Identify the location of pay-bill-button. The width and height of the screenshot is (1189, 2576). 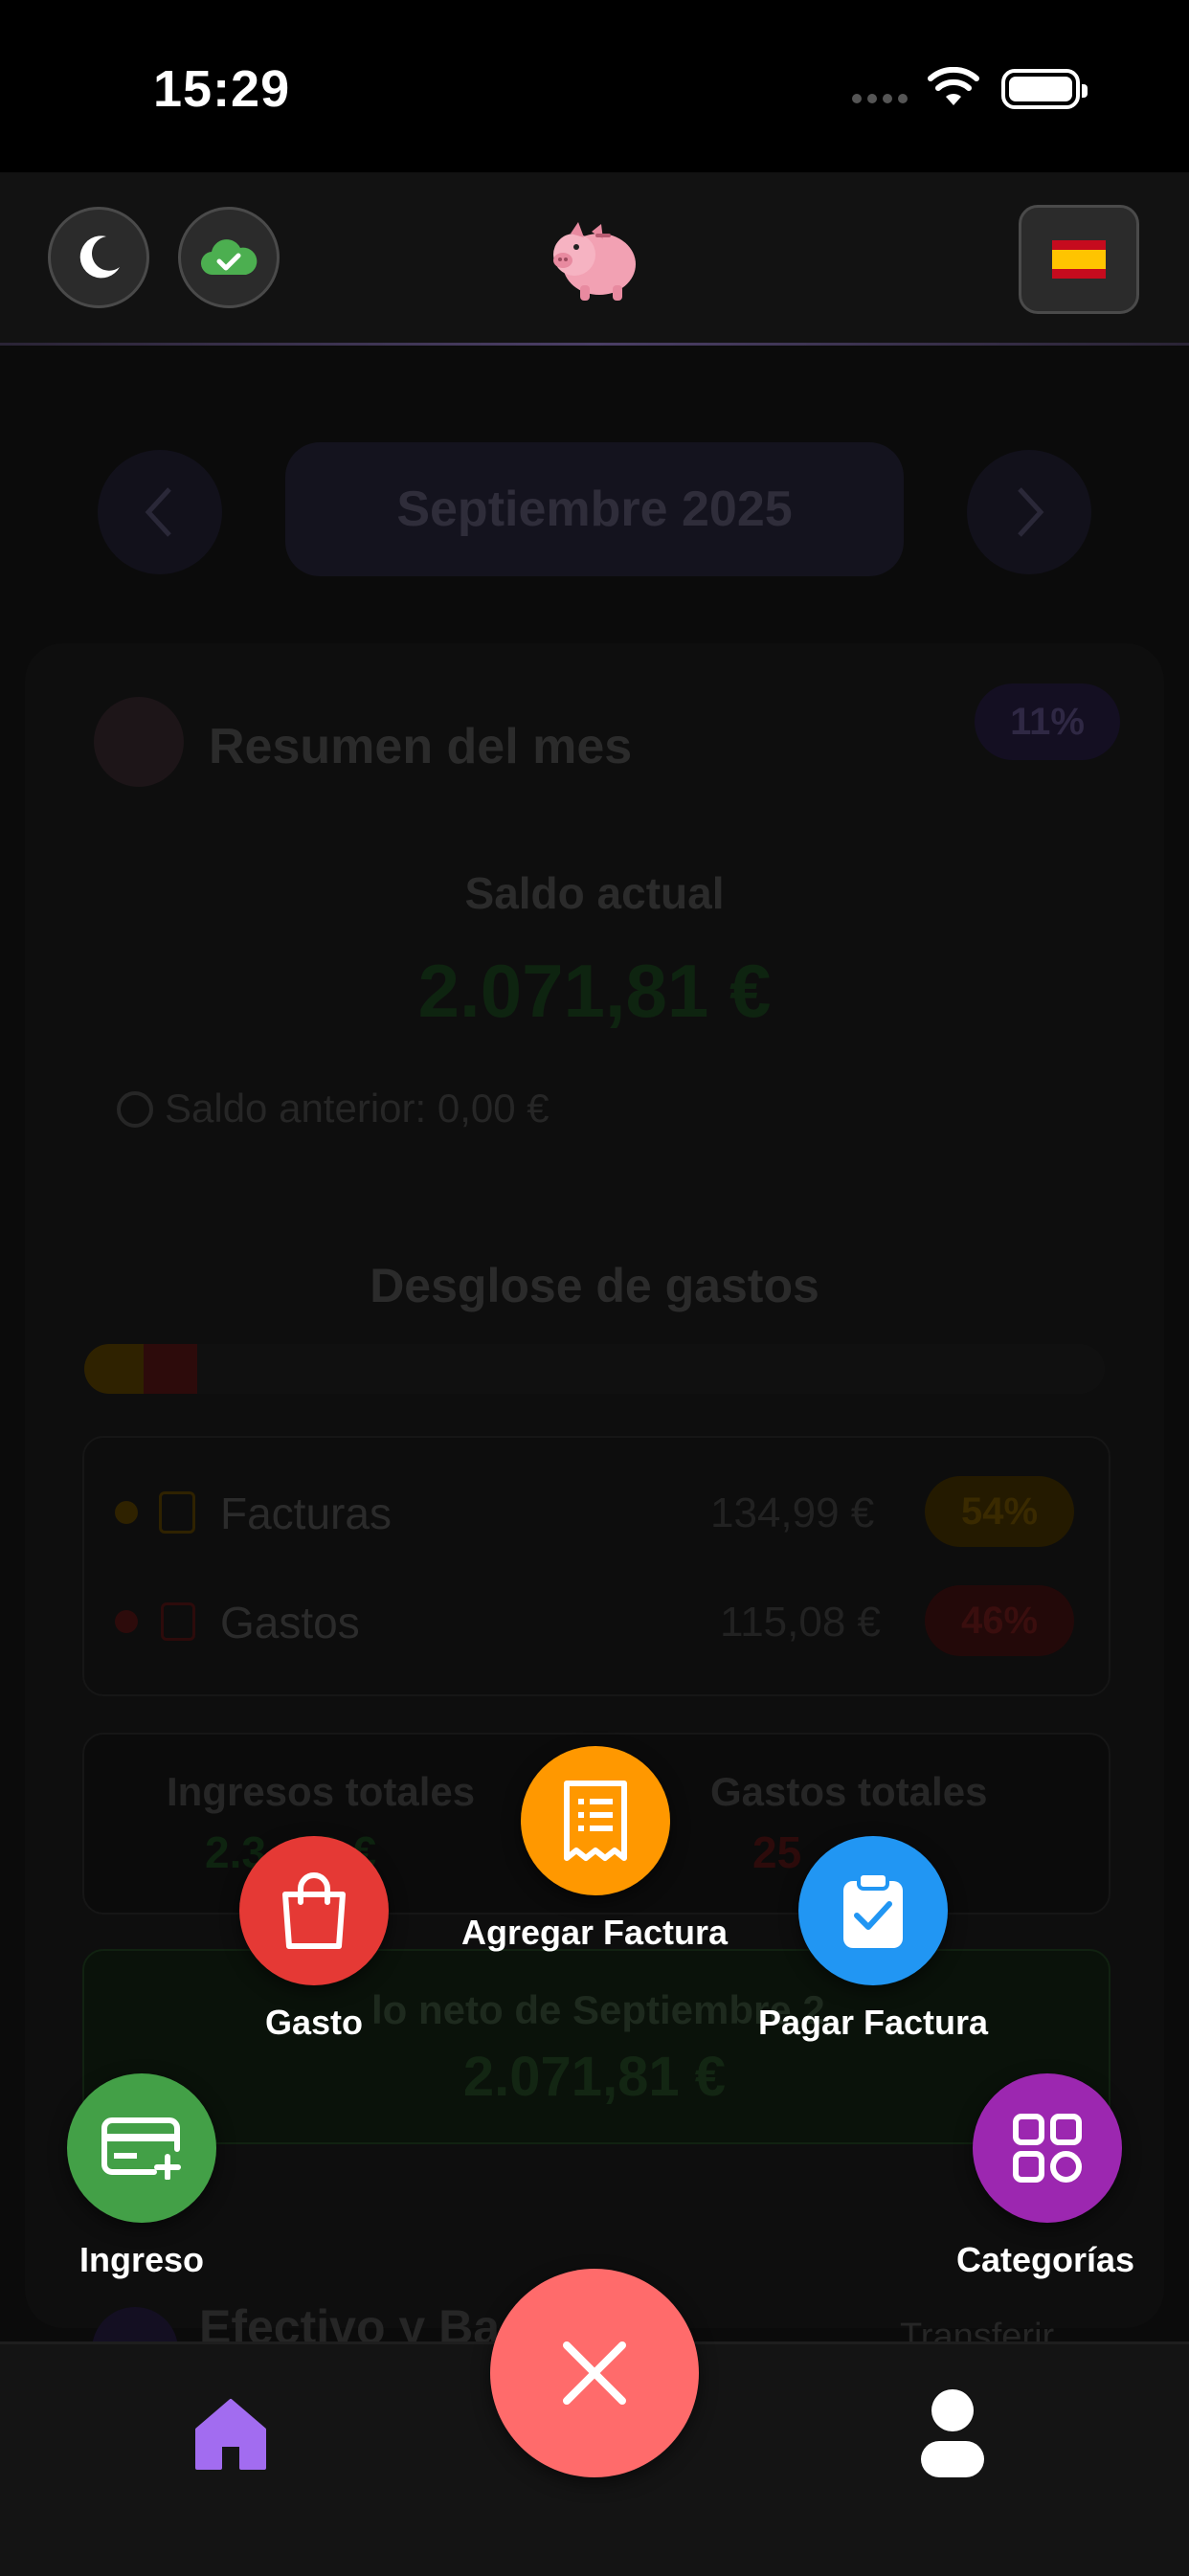
(873, 1911).